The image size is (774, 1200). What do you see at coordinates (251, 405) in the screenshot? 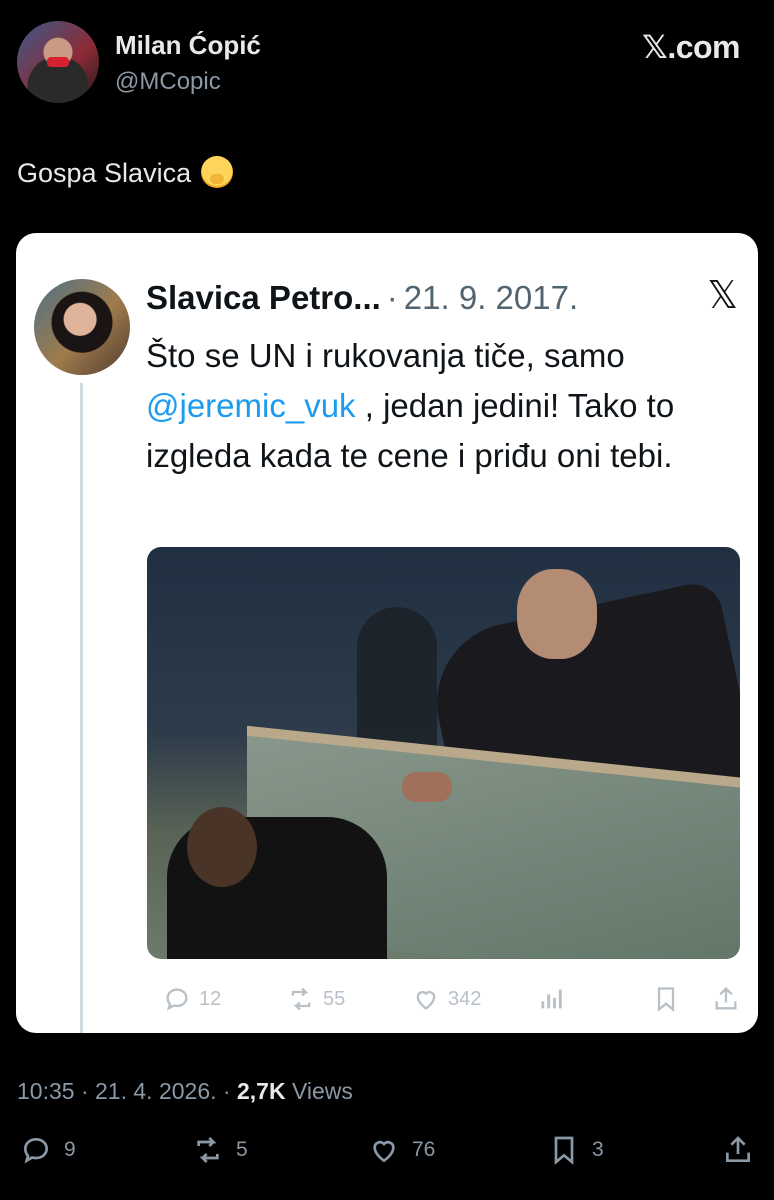
I see `mention-link: @jeremic_vuk` at bounding box center [251, 405].